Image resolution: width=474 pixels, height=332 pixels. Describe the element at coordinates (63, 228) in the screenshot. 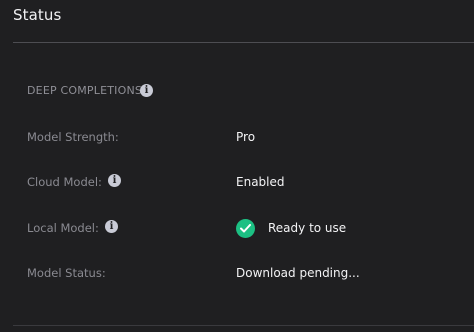

I see `local-model-label: Local Model:` at that location.